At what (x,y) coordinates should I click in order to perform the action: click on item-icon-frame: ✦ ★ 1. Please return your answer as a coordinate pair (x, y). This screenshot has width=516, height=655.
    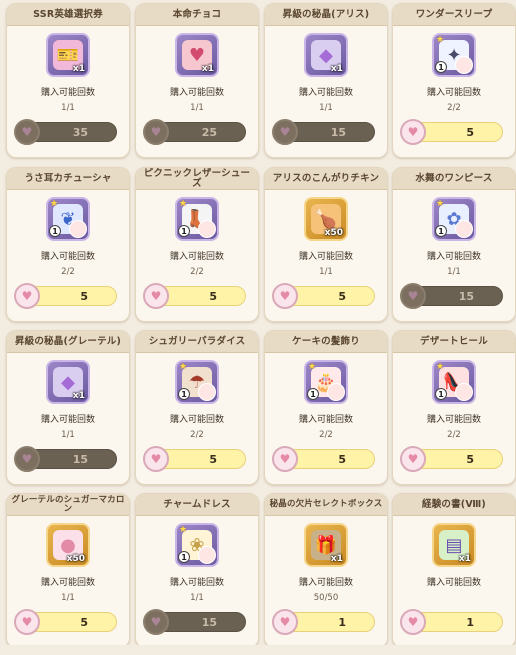
    Looking at the image, I should click on (454, 55).